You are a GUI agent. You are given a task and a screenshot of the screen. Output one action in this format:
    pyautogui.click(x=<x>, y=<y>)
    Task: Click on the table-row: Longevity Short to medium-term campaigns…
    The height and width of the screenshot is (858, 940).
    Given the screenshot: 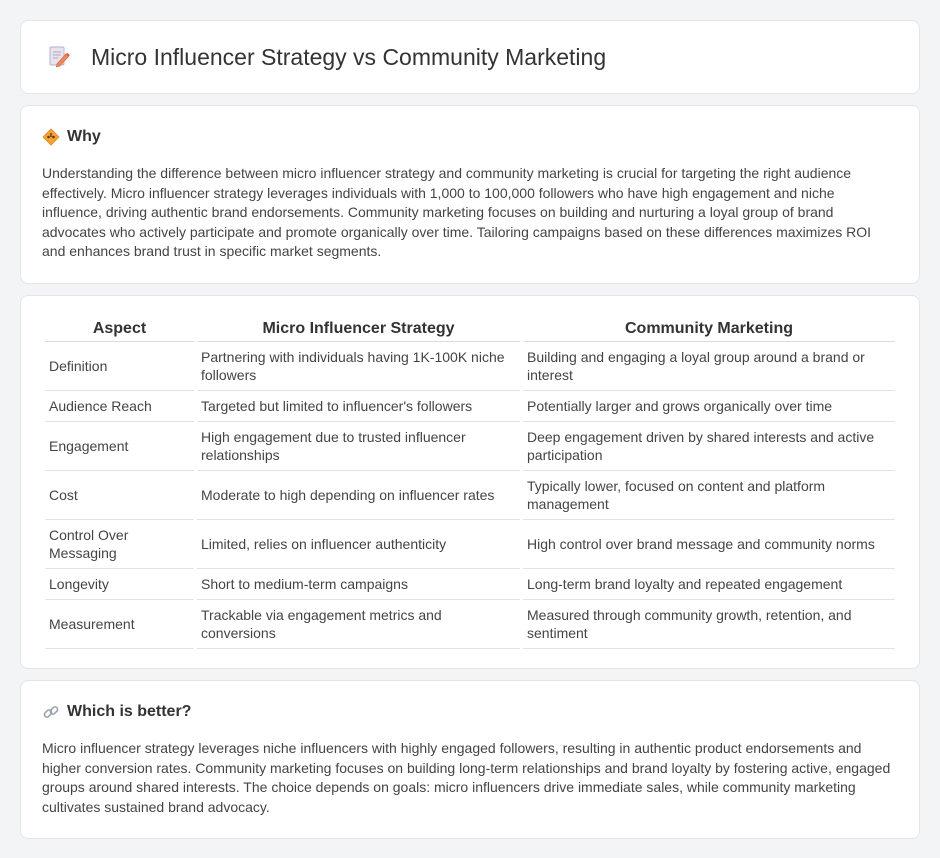 What is the action you would take?
    pyautogui.click(x=470, y=584)
    